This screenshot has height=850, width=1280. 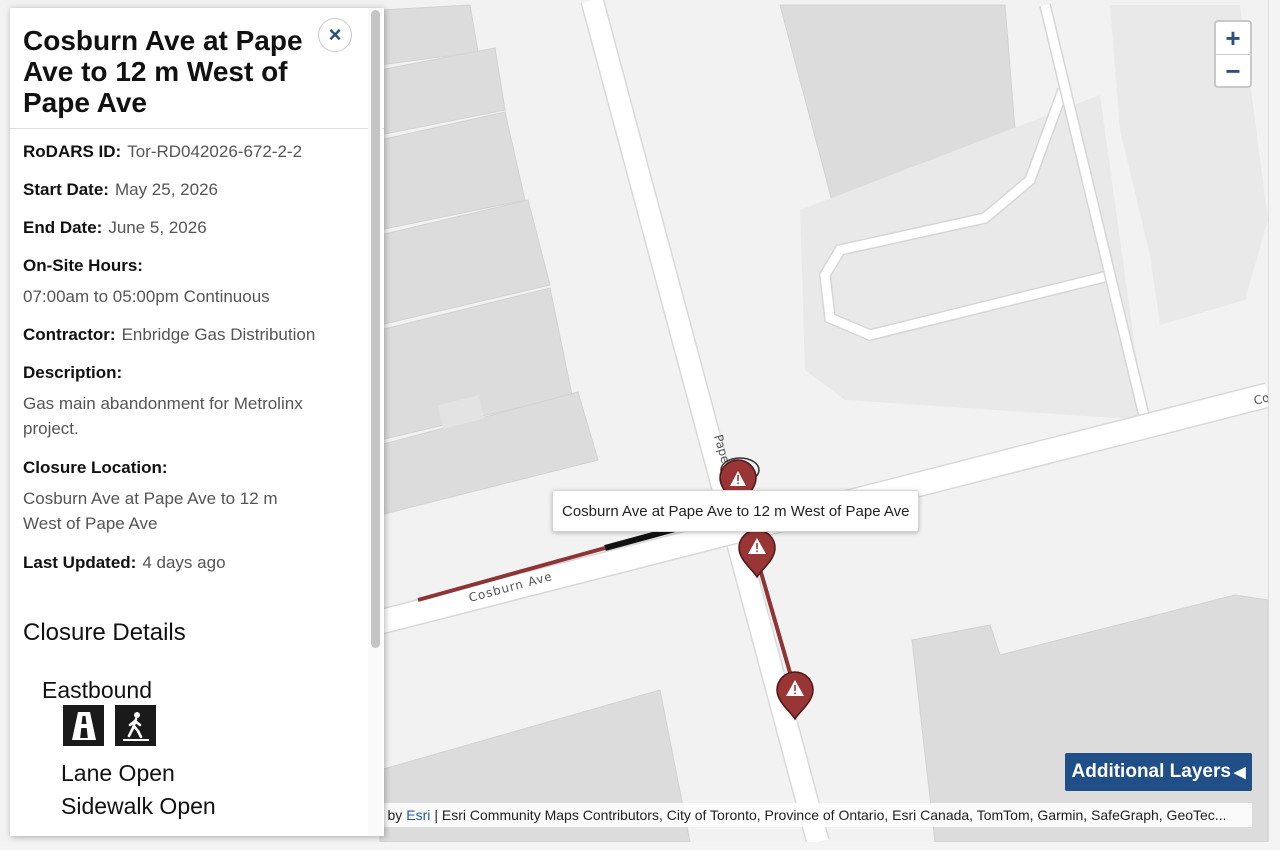 What do you see at coordinates (1239, 772) in the screenshot?
I see `arrow-left-icon: ◀` at bounding box center [1239, 772].